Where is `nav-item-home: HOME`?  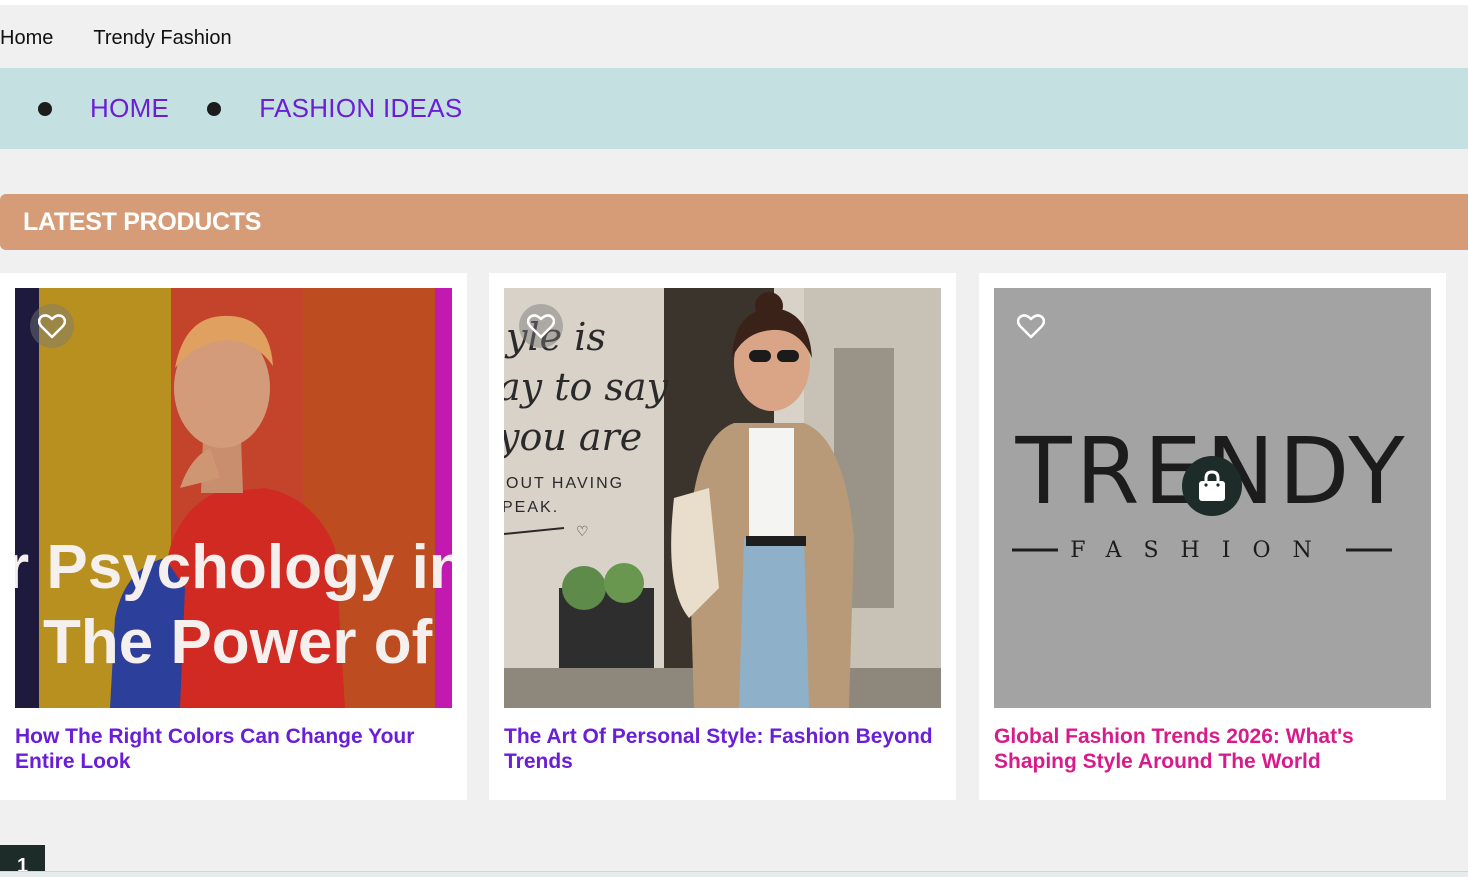
nav-item-home: HOME is located at coordinates (103, 108).